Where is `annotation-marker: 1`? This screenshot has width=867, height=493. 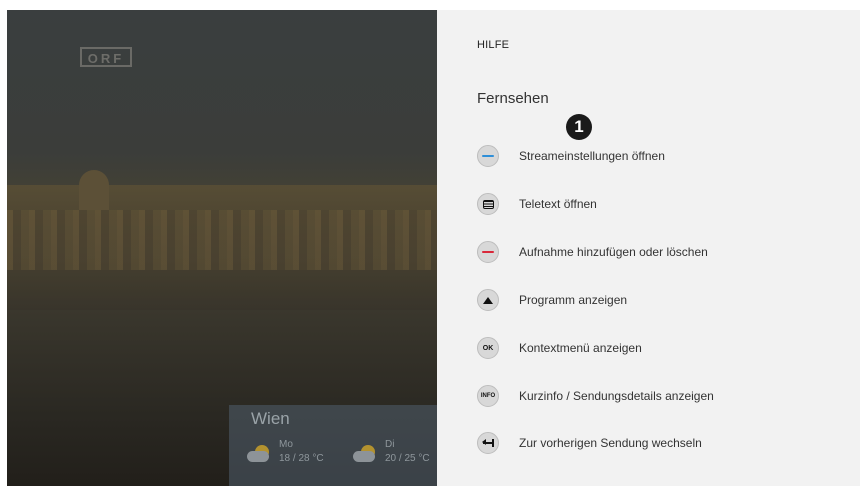
annotation-marker: 1 is located at coordinates (579, 127).